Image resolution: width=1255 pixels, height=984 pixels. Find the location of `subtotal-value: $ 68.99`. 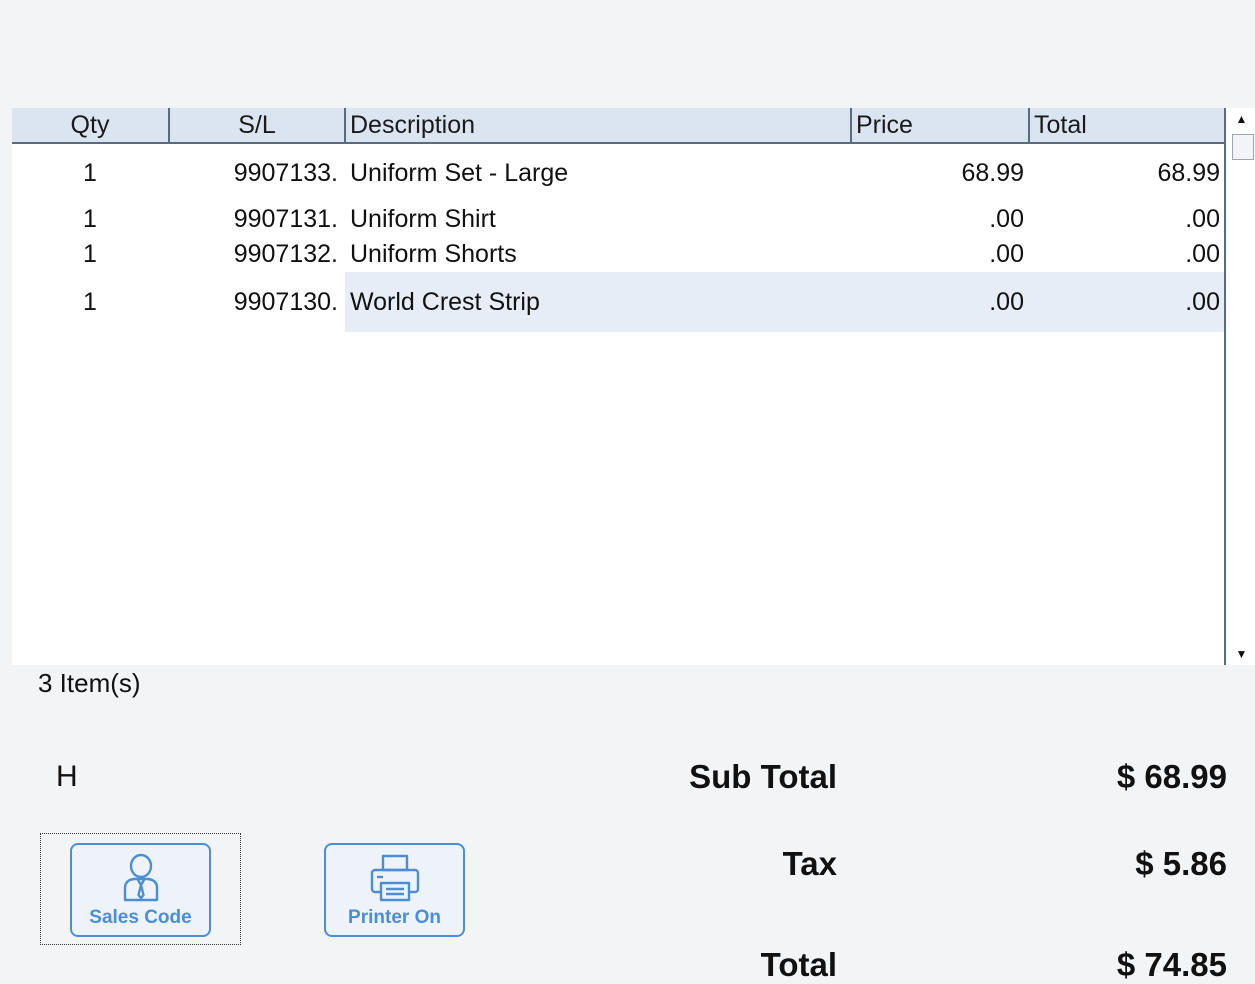

subtotal-value: $ 68.99 is located at coordinates (1171, 776).